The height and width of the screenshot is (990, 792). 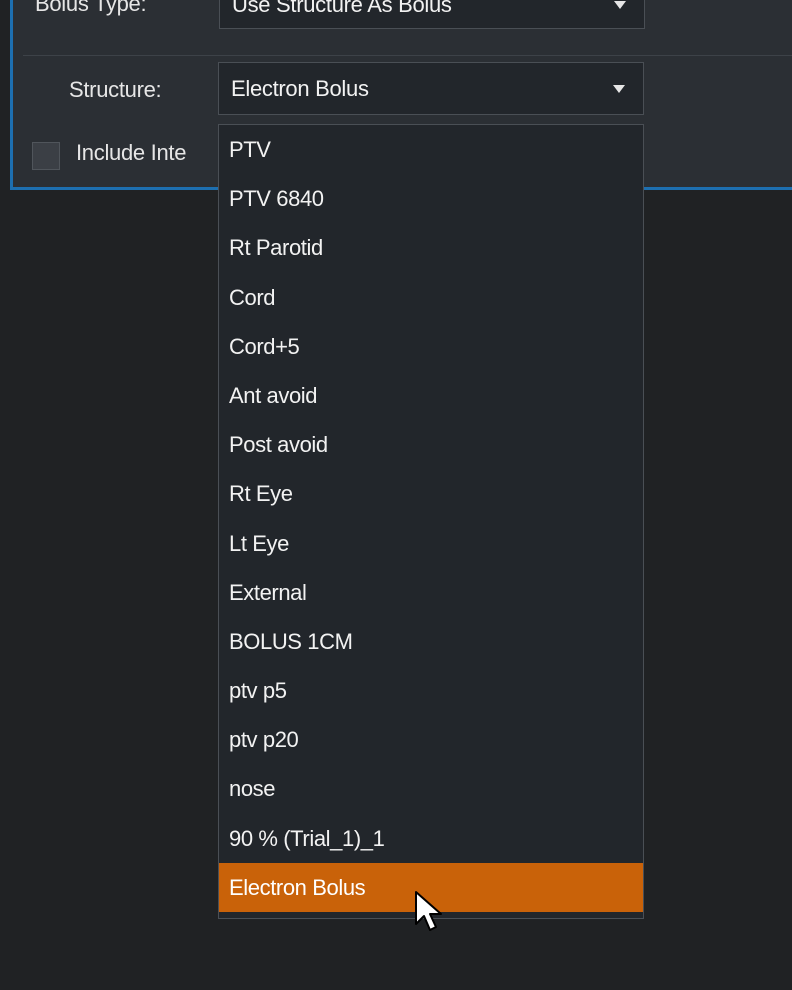 I want to click on structure-select-value: Electron Bolus, so click(x=300, y=88).